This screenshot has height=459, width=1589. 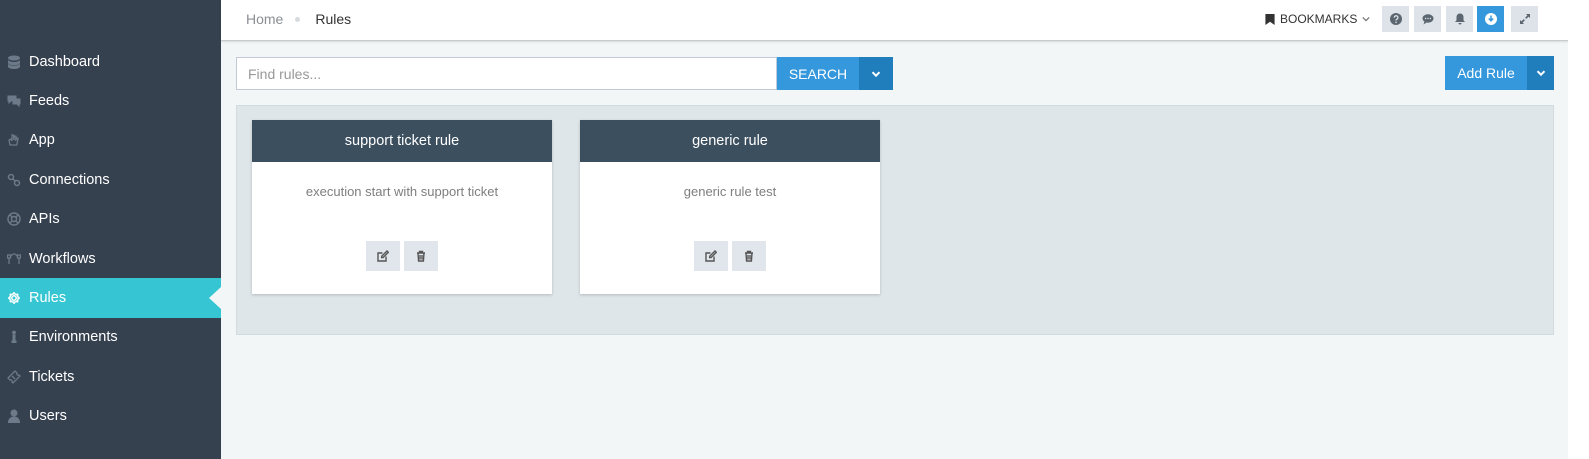 What do you see at coordinates (44, 219) in the screenshot?
I see `sidebar-item-label: APIs` at bounding box center [44, 219].